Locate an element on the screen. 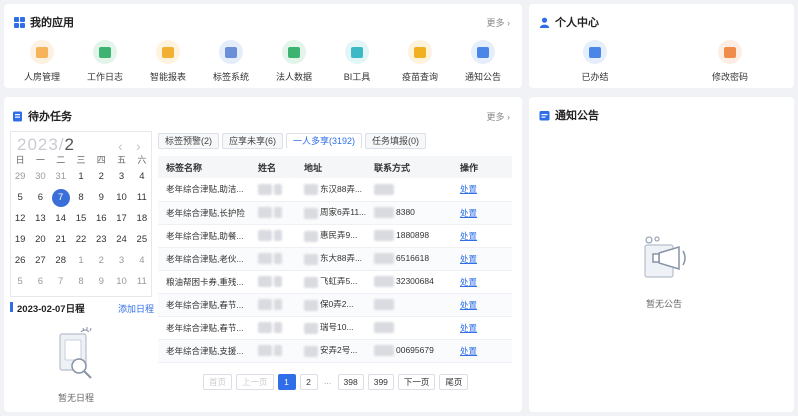  calendar-day: 7 is located at coordinates (61, 281).